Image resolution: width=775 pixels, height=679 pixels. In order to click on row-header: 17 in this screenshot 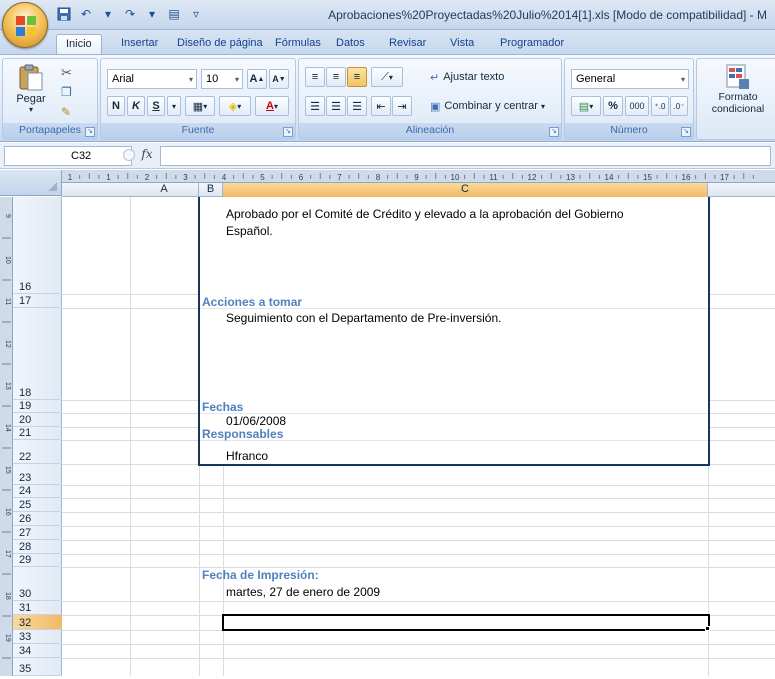, I will do `click(37, 301)`.